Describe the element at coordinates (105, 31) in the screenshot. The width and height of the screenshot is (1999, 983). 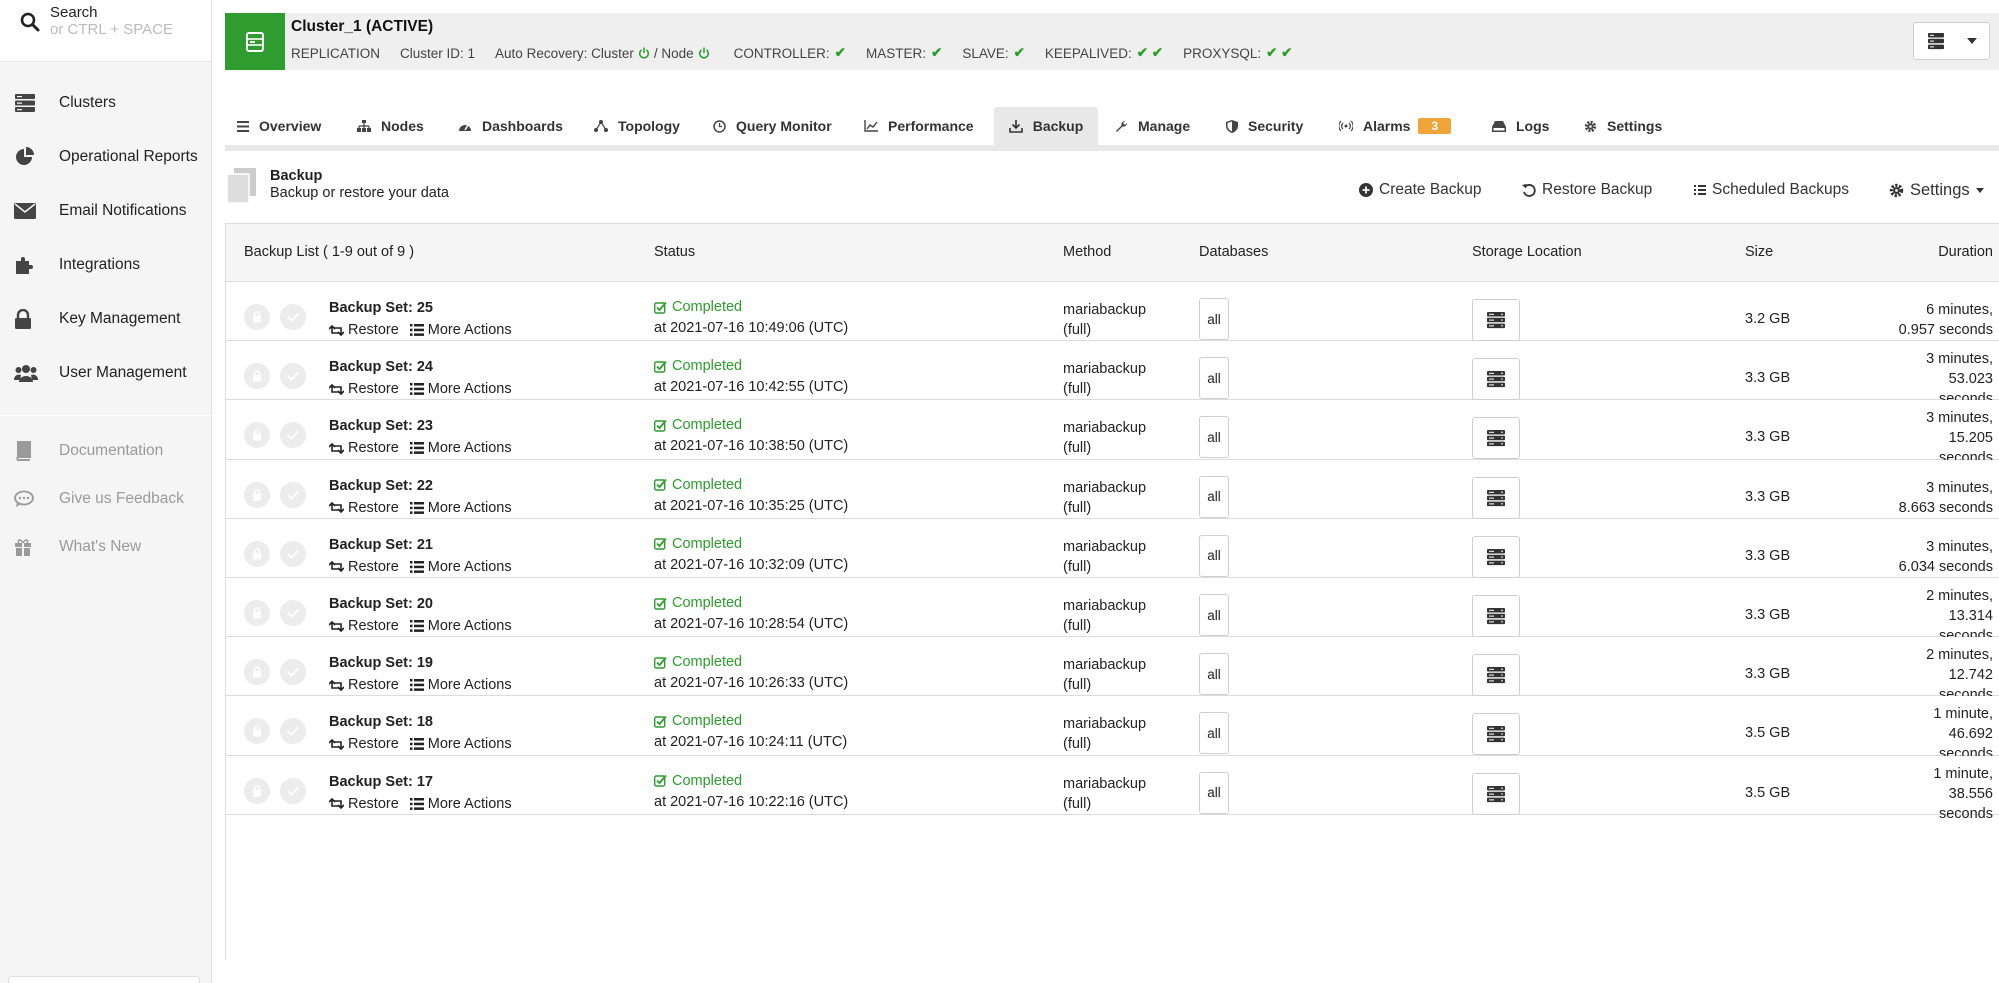
I see `search-box: Search or CTRL + SPACE` at that location.